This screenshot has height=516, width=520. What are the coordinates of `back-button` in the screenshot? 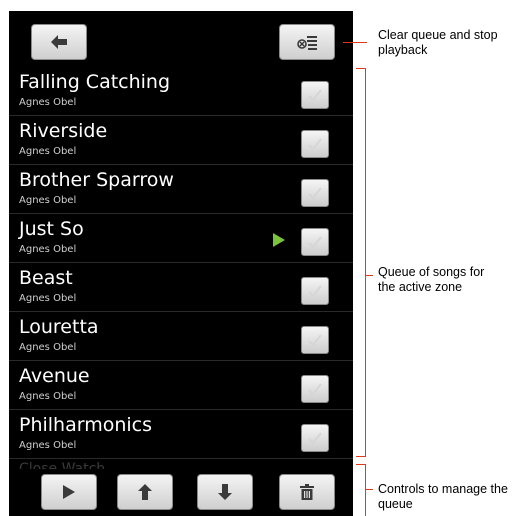 It's located at (59, 42).